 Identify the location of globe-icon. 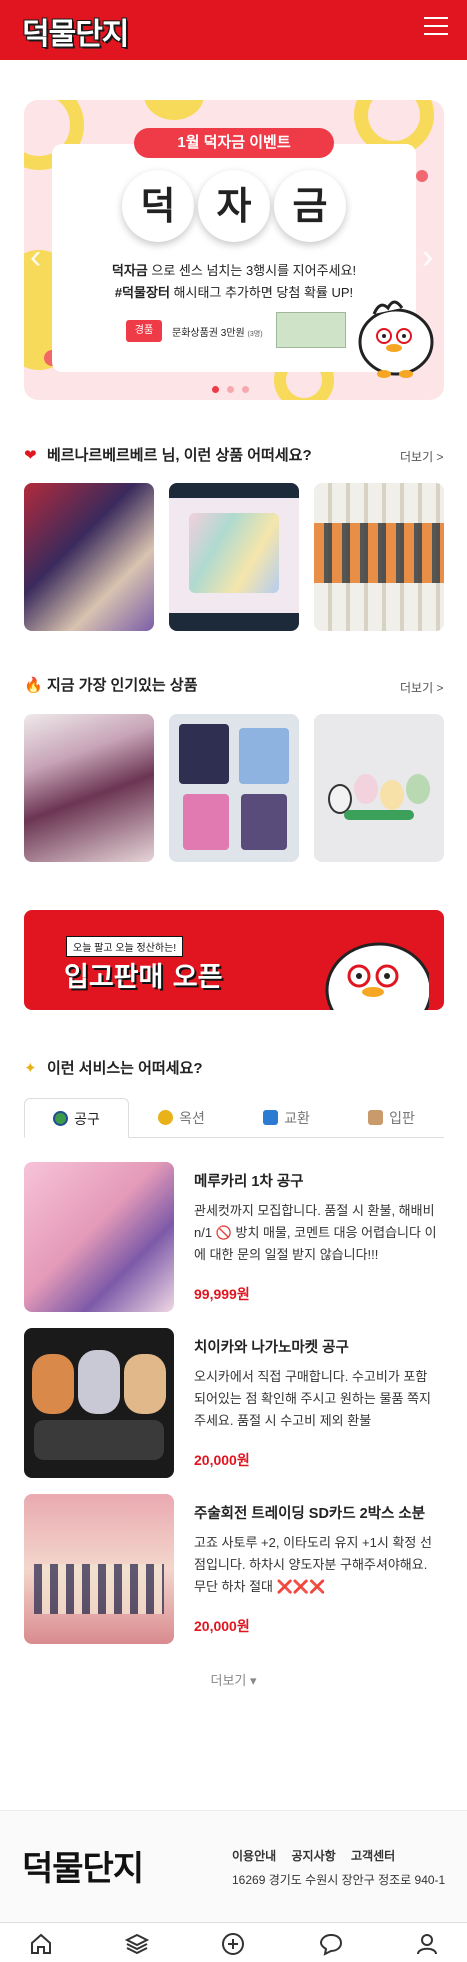
(61, 1118).